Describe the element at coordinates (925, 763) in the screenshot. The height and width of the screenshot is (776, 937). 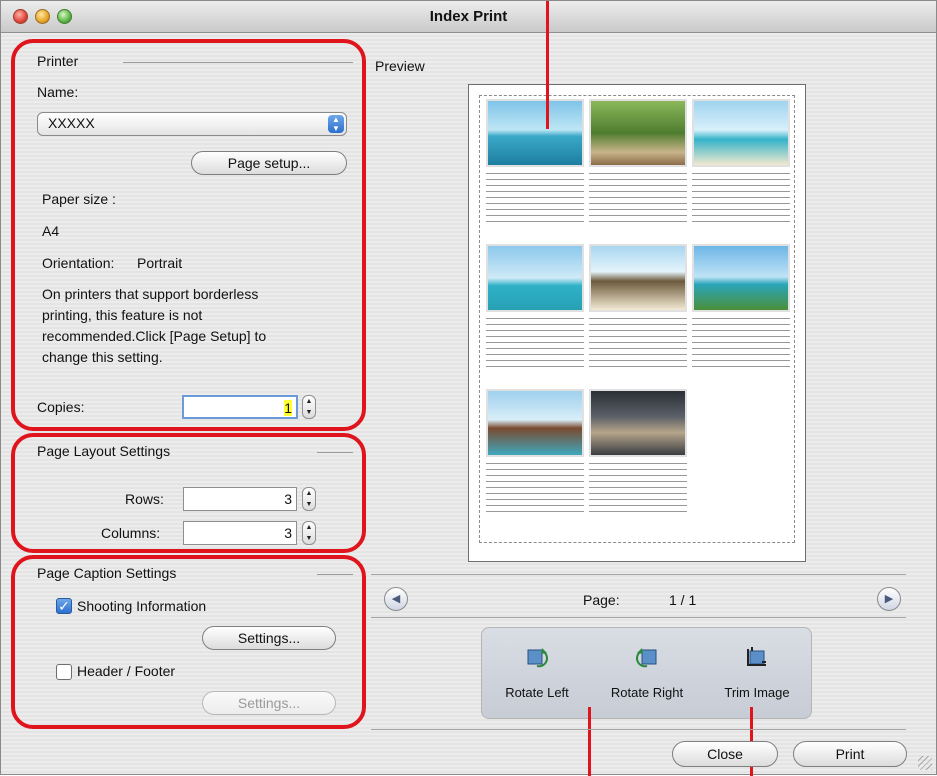
I see `resize-grip-icon` at that location.